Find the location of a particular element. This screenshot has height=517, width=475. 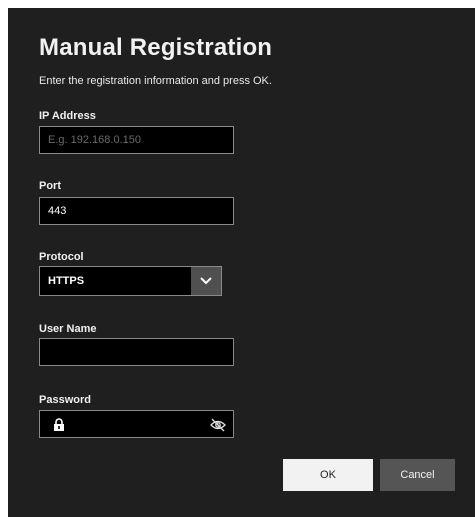

cancel-button: Cancel is located at coordinates (417, 475).